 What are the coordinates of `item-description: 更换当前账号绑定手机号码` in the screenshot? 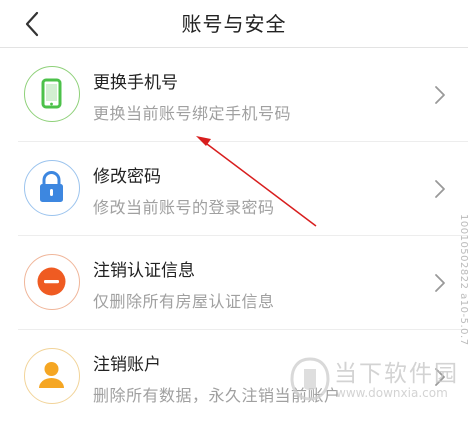 It's located at (192, 113).